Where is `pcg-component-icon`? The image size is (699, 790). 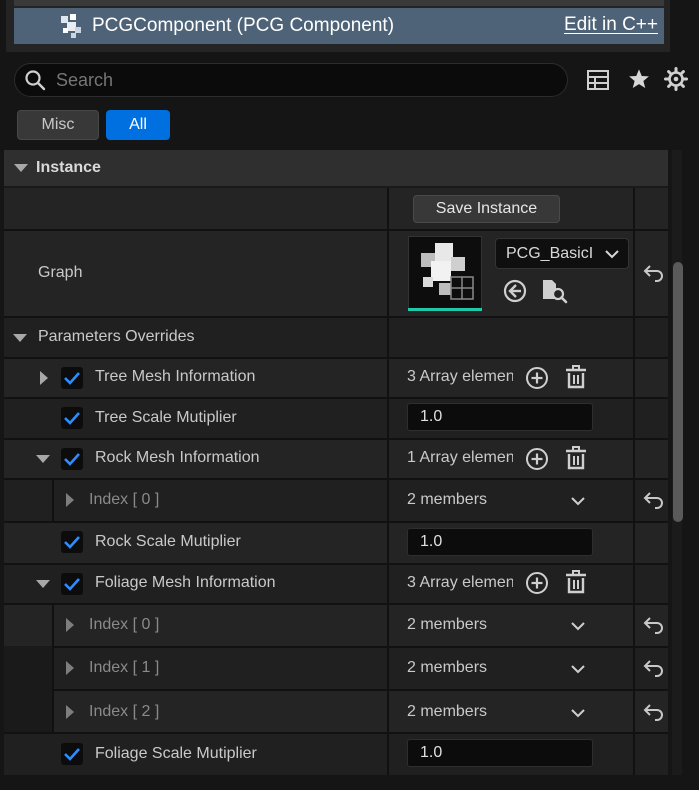
pcg-component-icon is located at coordinates (71, 26).